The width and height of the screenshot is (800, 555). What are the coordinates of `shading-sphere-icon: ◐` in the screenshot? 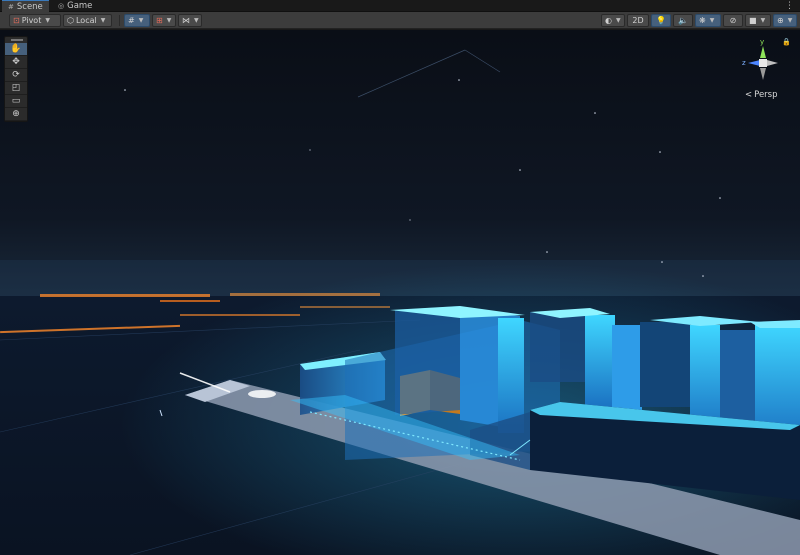 It's located at (608, 20).